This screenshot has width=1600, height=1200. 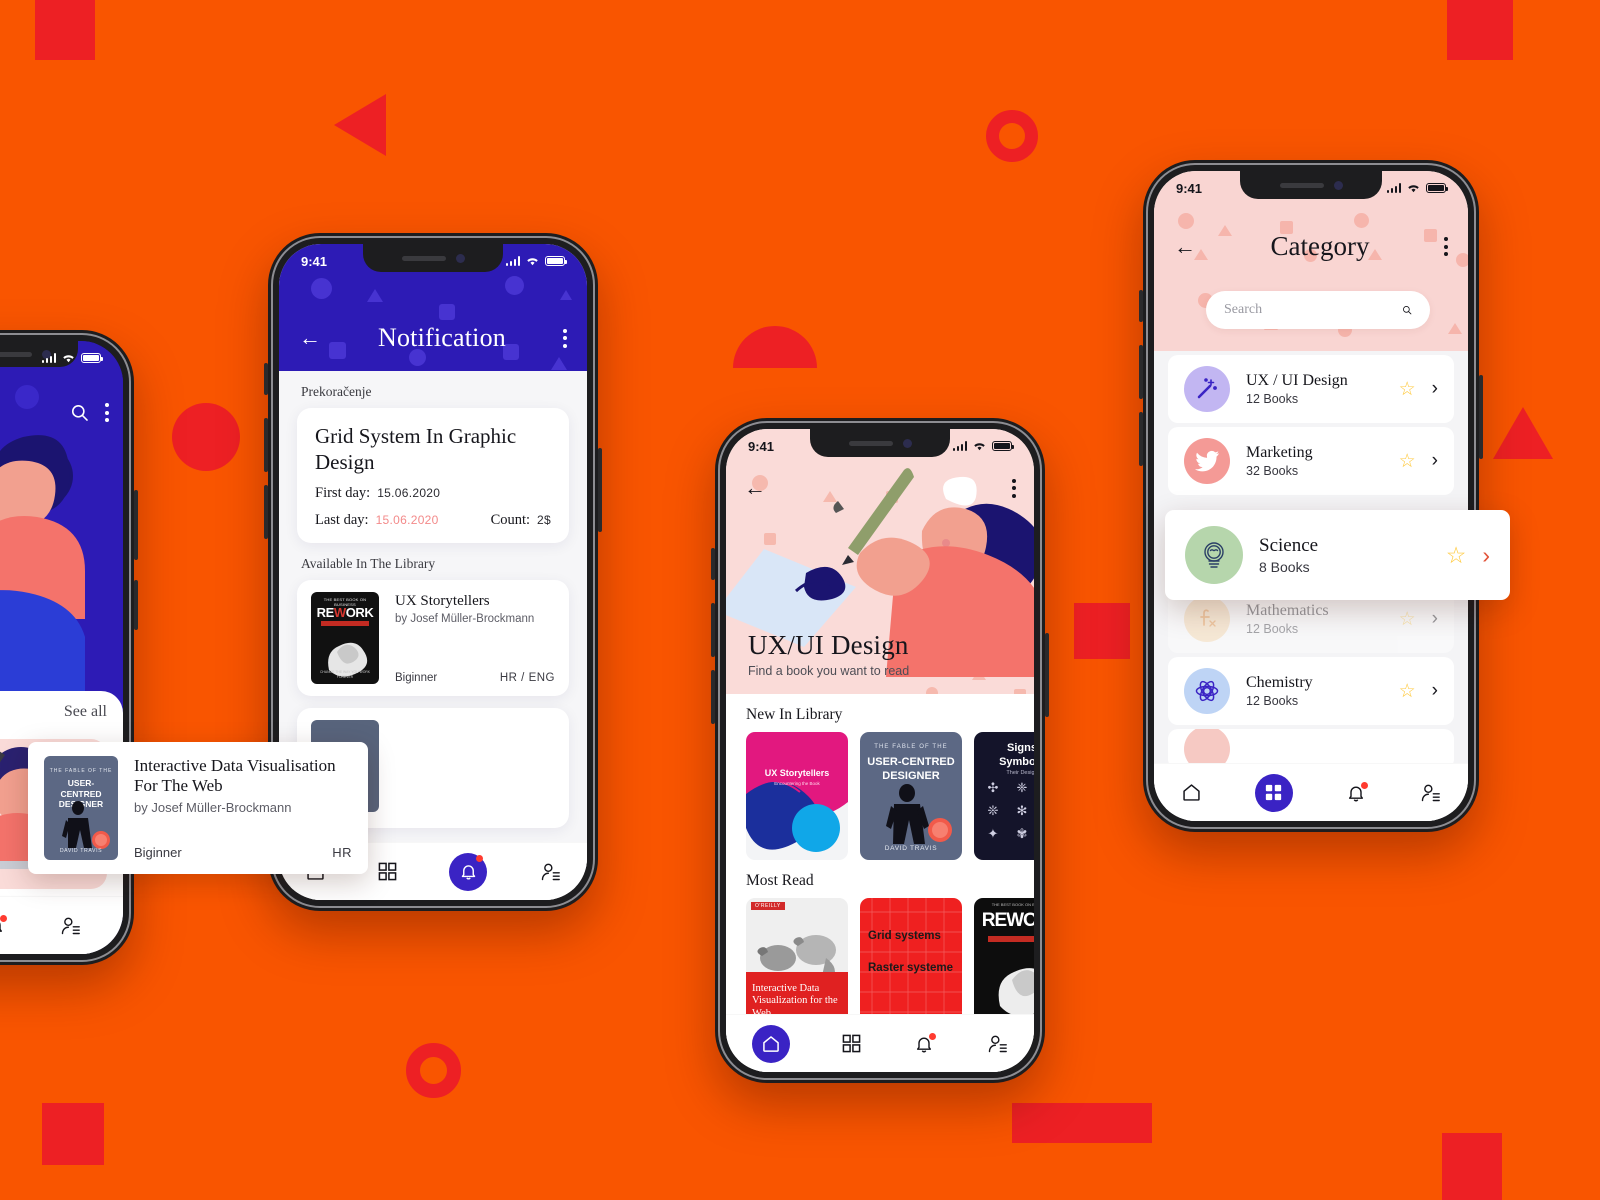 What do you see at coordinates (536, 261) in the screenshot?
I see `status-indicators` at bounding box center [536, 261].